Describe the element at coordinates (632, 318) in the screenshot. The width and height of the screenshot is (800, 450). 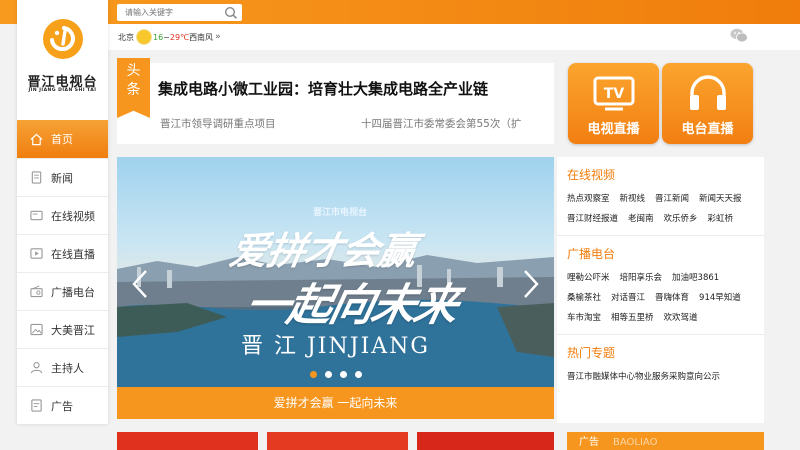
I see `link-item: 相等五里桥` at that location.